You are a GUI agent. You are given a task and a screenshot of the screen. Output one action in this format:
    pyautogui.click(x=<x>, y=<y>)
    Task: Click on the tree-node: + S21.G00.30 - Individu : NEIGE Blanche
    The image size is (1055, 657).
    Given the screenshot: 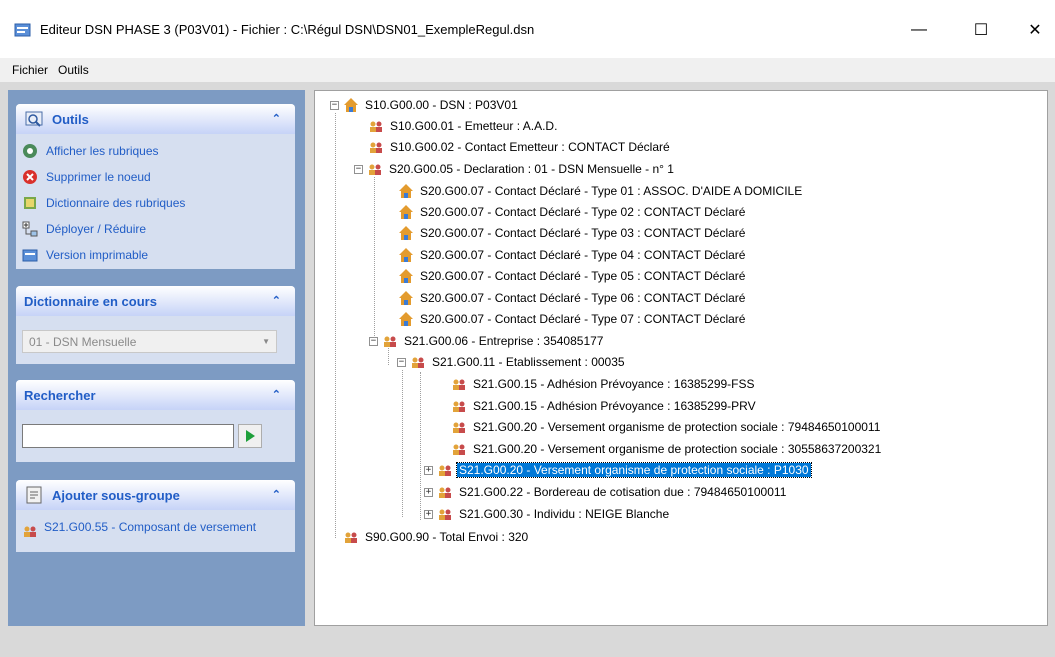 What is the action you would take?
    pyautogui.click(x=547, y=514)
    